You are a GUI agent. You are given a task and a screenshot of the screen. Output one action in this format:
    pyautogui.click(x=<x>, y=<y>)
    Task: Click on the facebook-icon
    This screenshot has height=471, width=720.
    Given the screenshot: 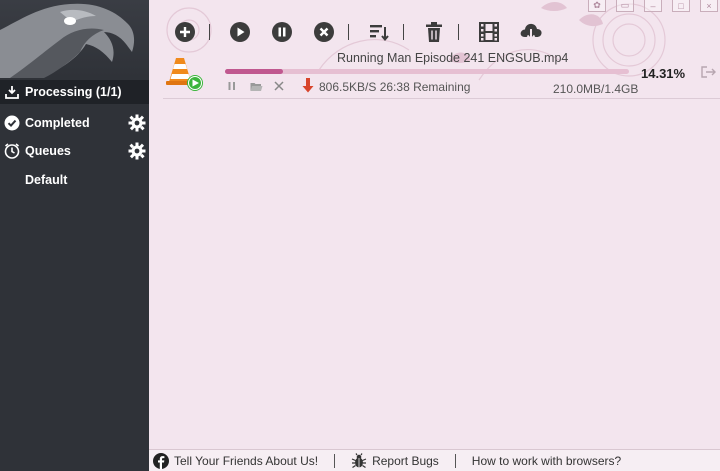 What is the action you would take?
    pyautogui.click(x=161, y=460)
    